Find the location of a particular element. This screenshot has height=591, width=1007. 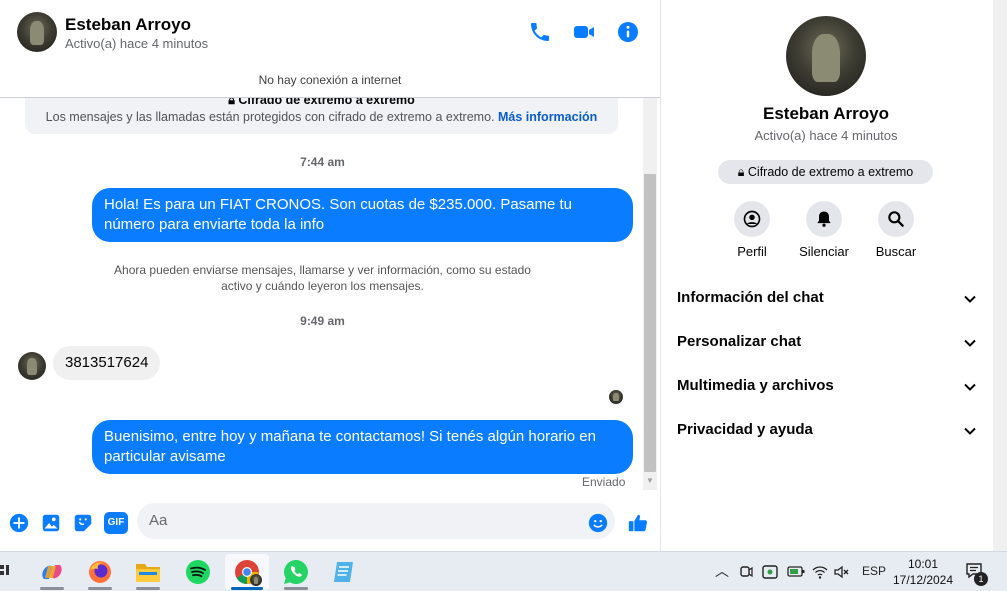

meet-now-icon is located at coordinates (746, 572).